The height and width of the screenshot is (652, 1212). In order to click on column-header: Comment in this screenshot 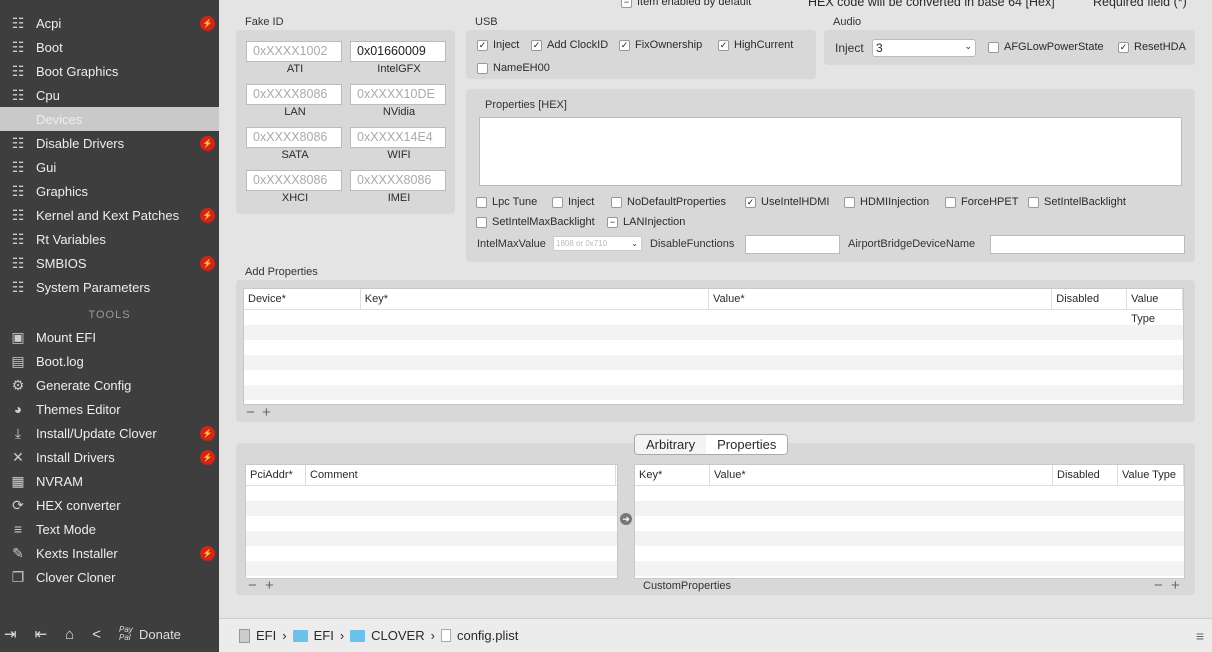, I will do `click(461, 475)`.